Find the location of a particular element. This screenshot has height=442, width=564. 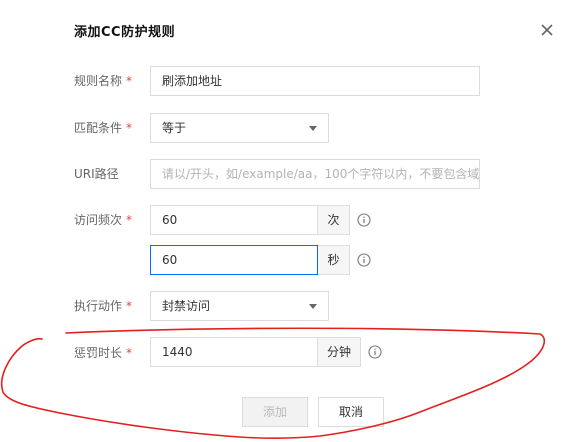

action-label: 执行动作 * is located at coordinates (103, 306).